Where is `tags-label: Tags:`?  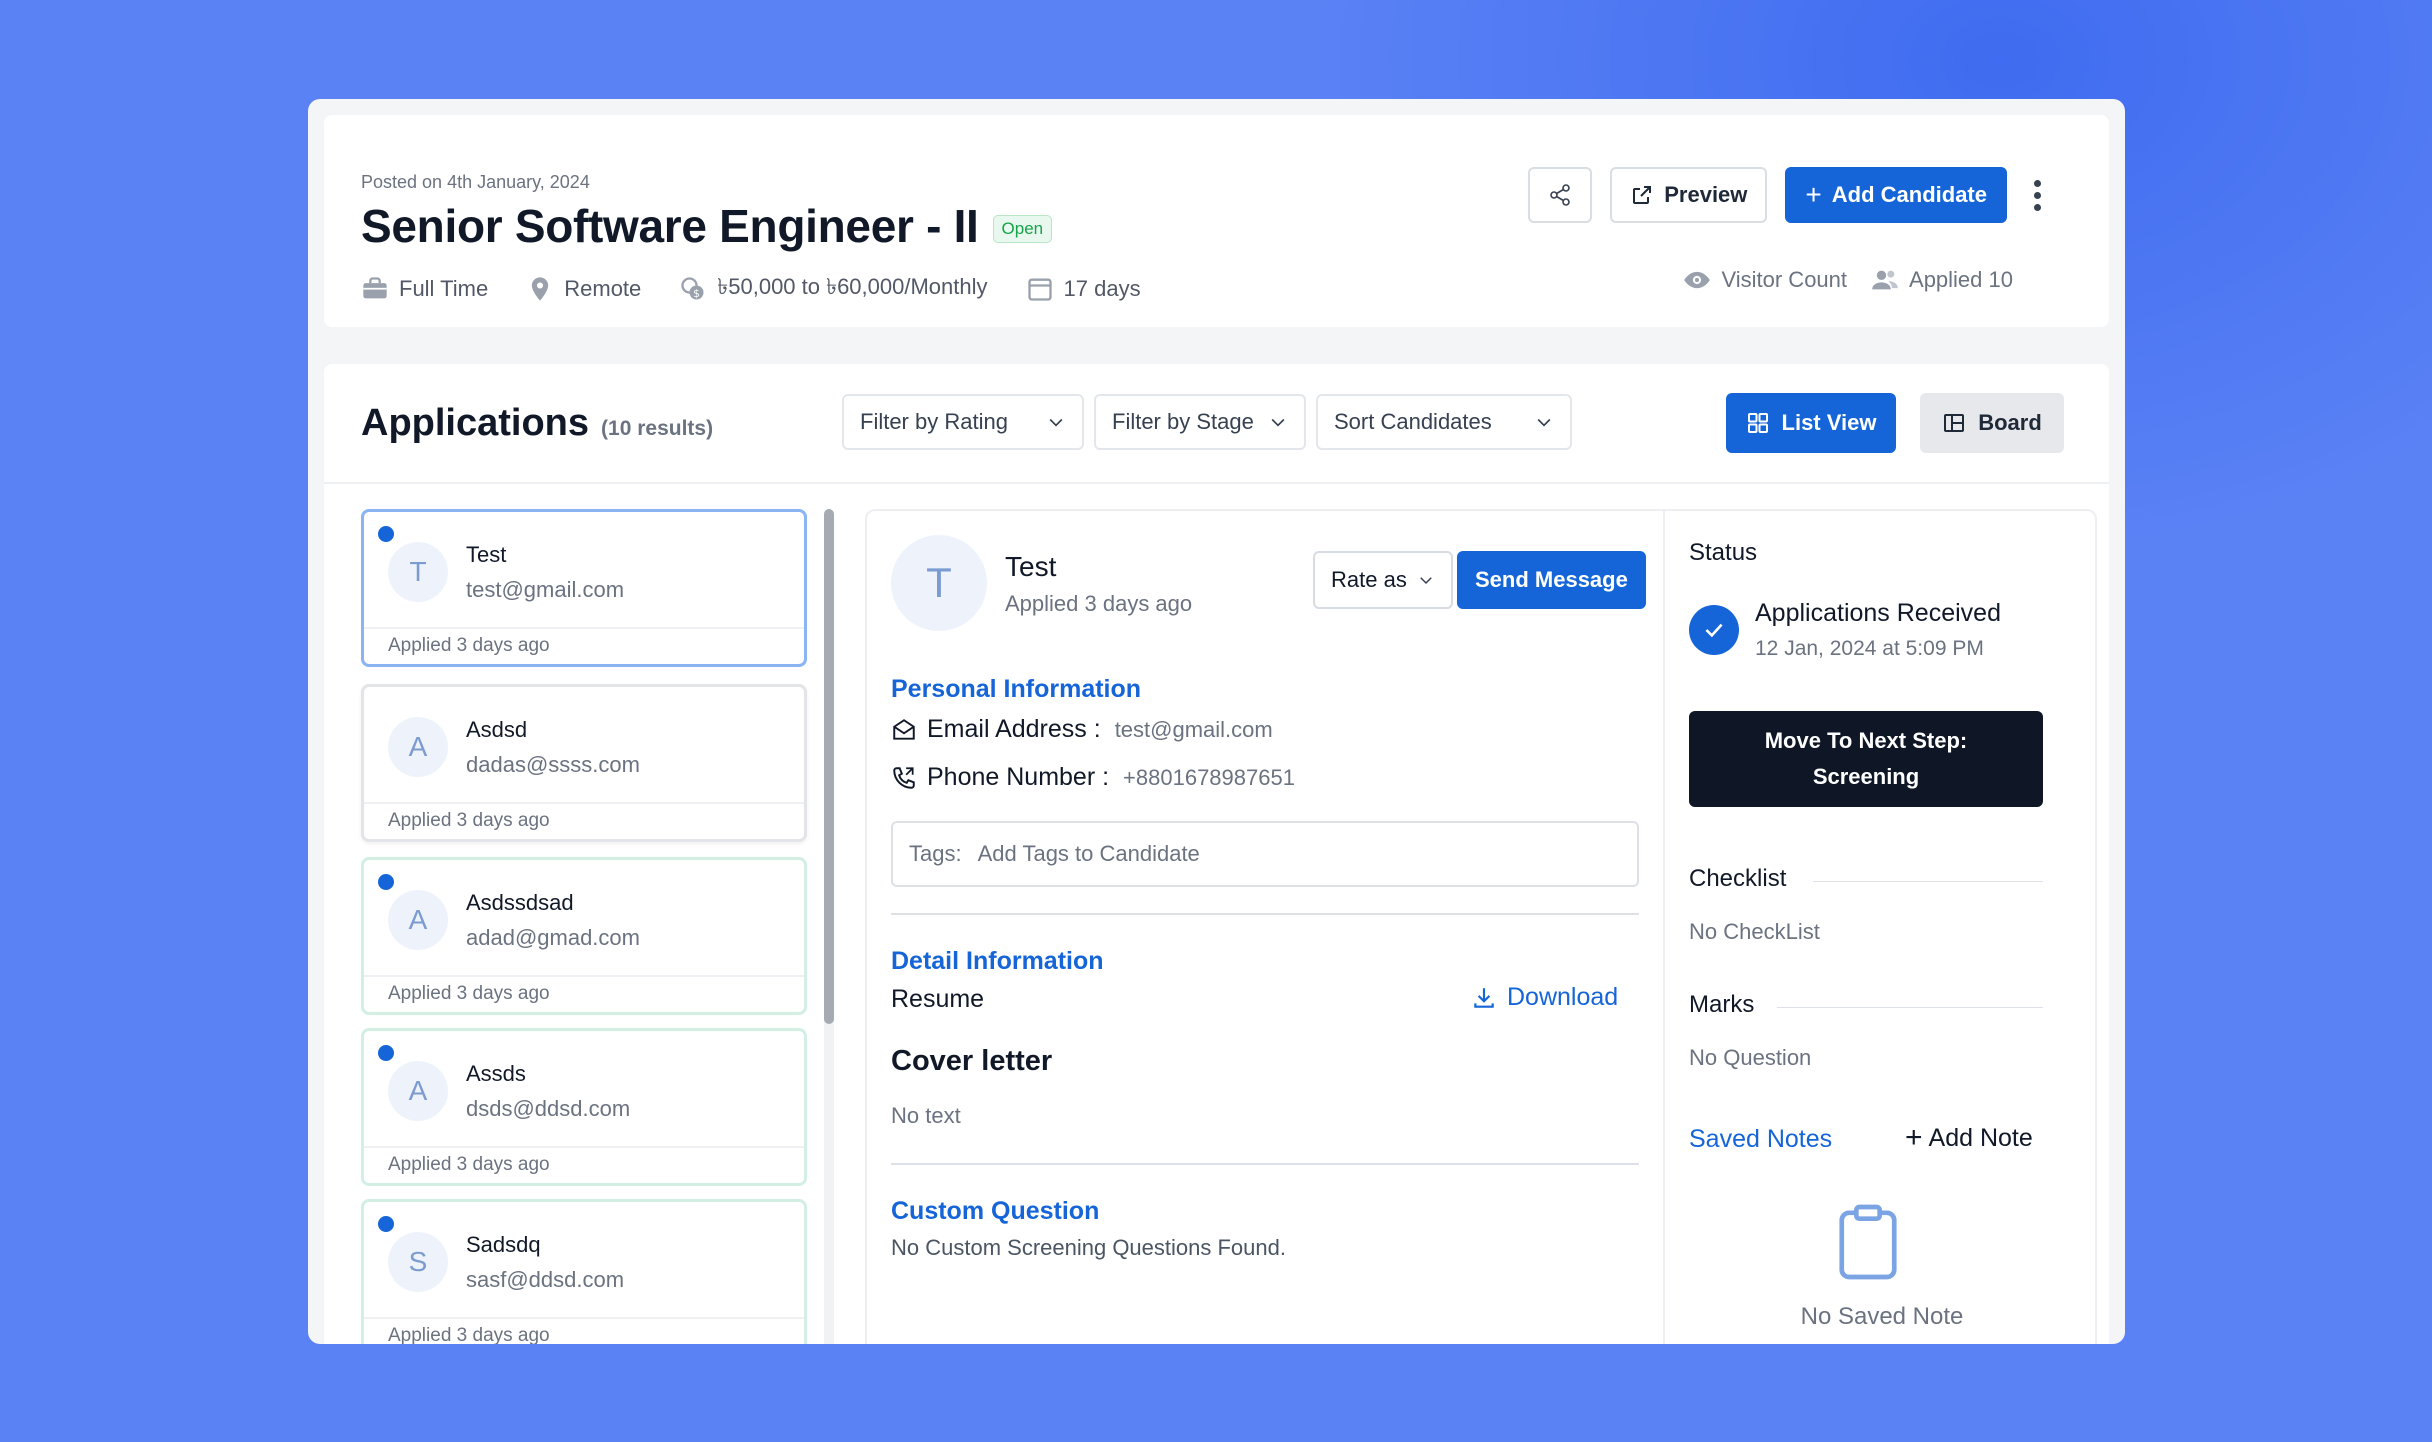
tags-label: Tags: is located at coordinates (935, 853).